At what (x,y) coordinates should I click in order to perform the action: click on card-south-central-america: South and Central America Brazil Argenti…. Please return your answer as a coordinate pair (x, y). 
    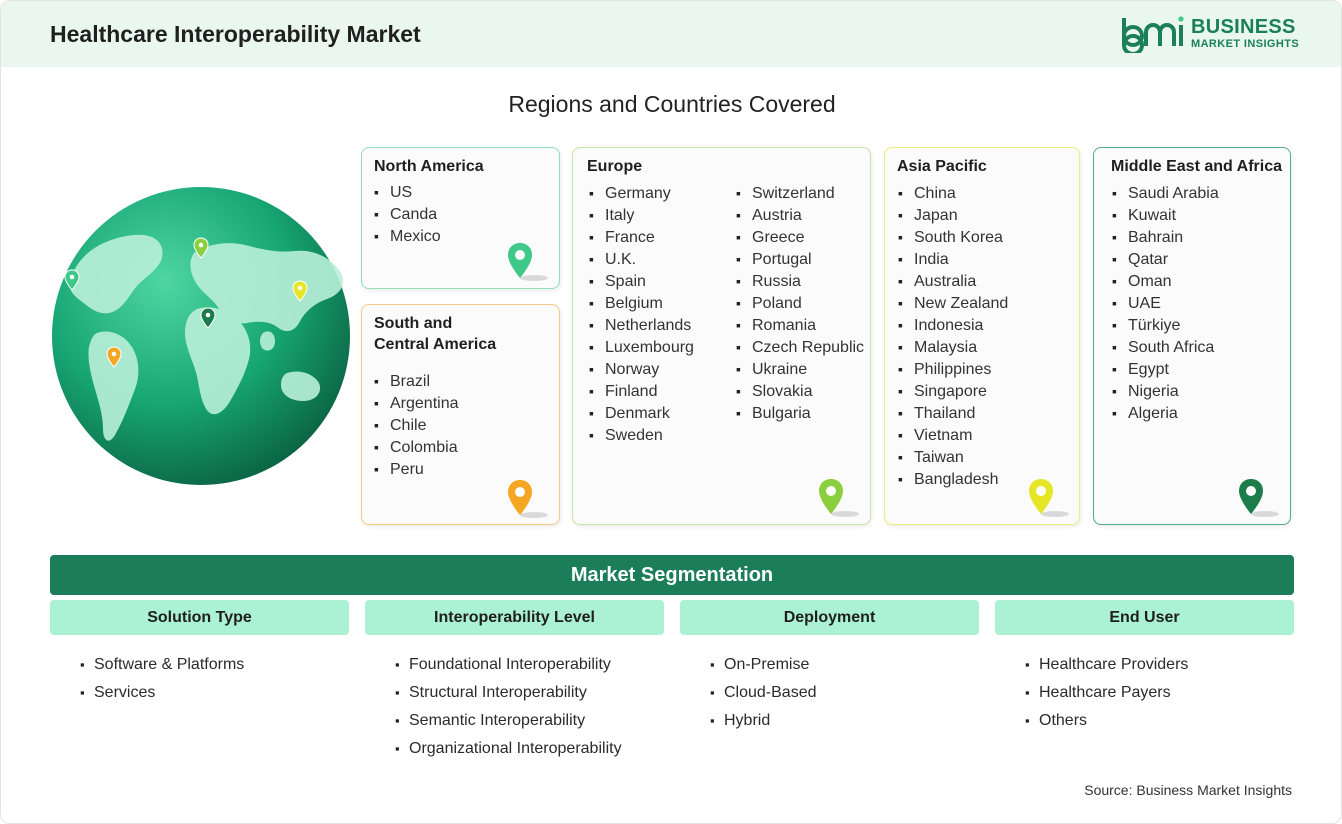
    Looking at the image, I should click on (460, 414).